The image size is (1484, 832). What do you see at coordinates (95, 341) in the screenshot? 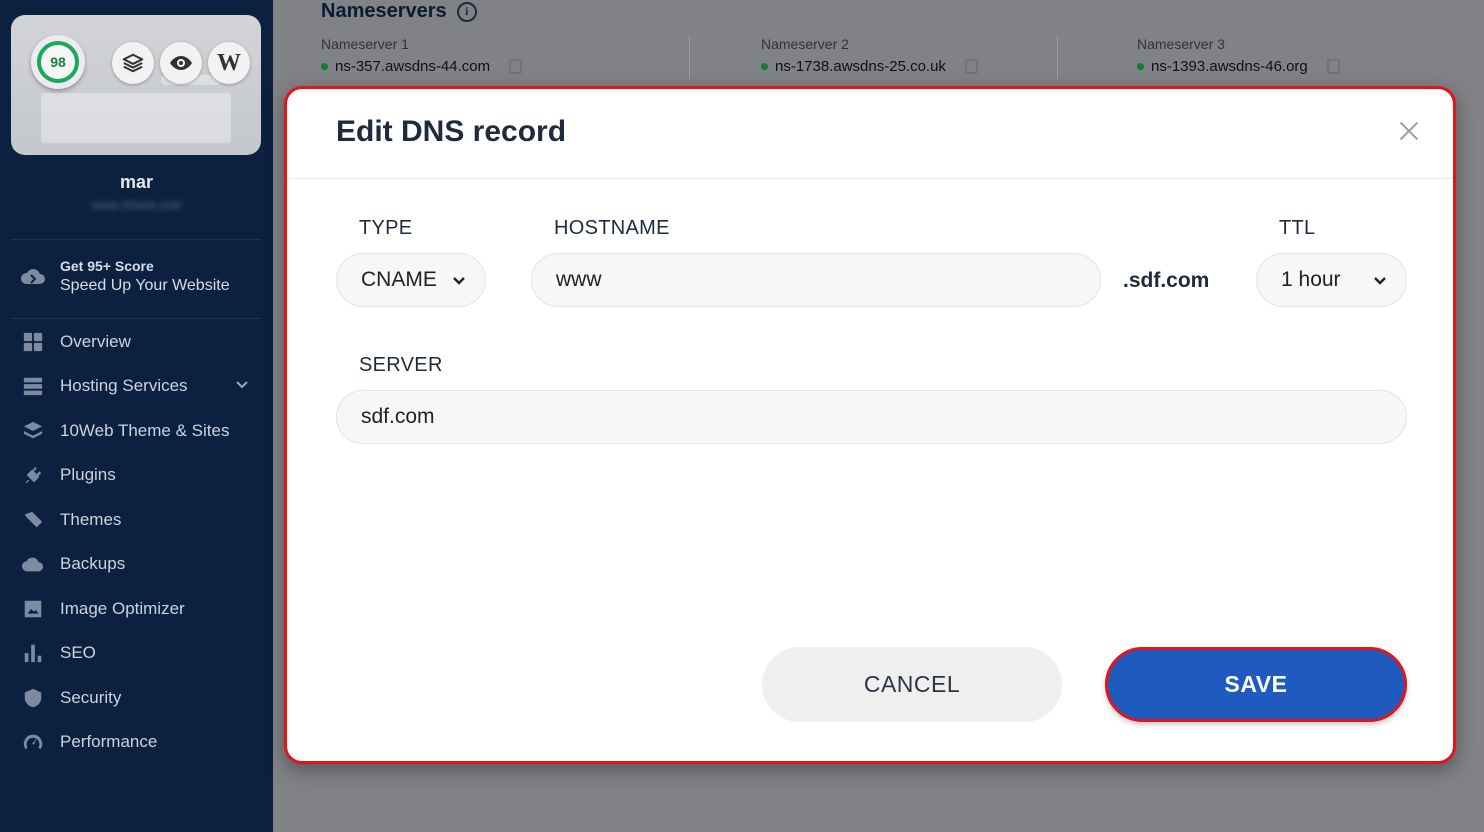
I see `sidebar-item-label: Overview` at bounding box center [95, 341].